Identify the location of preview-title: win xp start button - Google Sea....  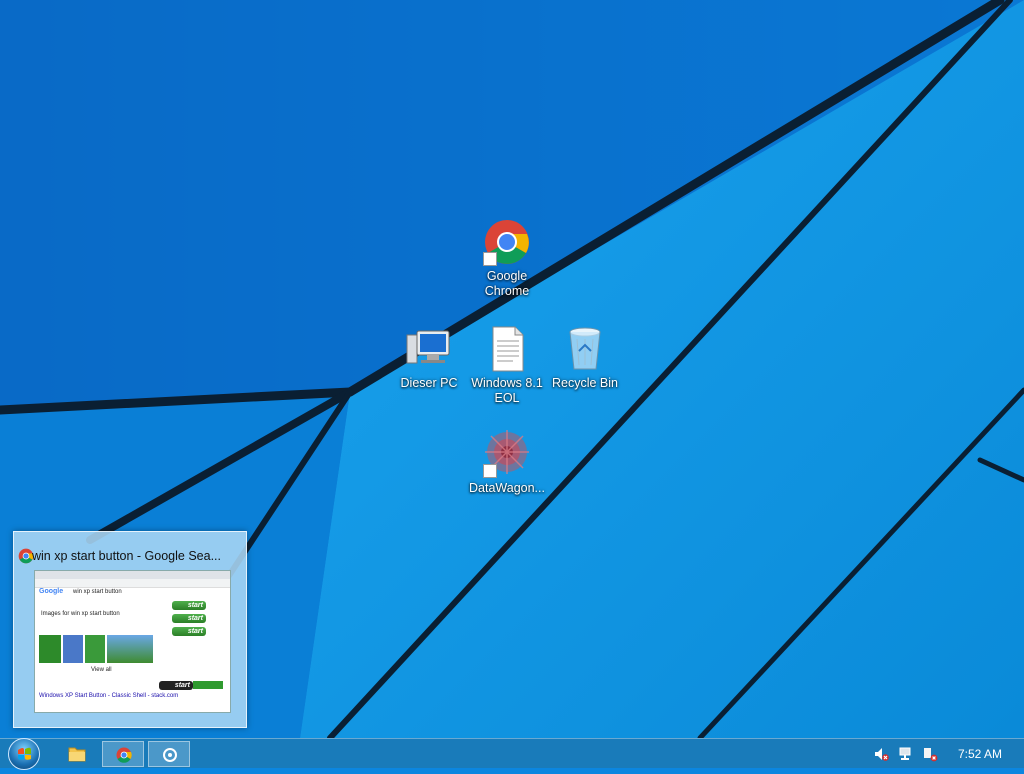
(126, 556).